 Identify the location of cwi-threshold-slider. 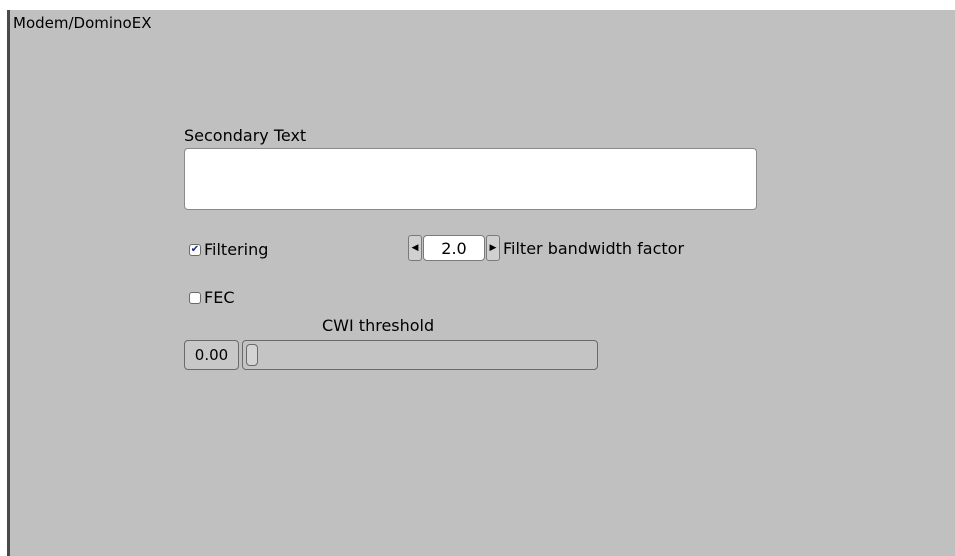
(420, 355).